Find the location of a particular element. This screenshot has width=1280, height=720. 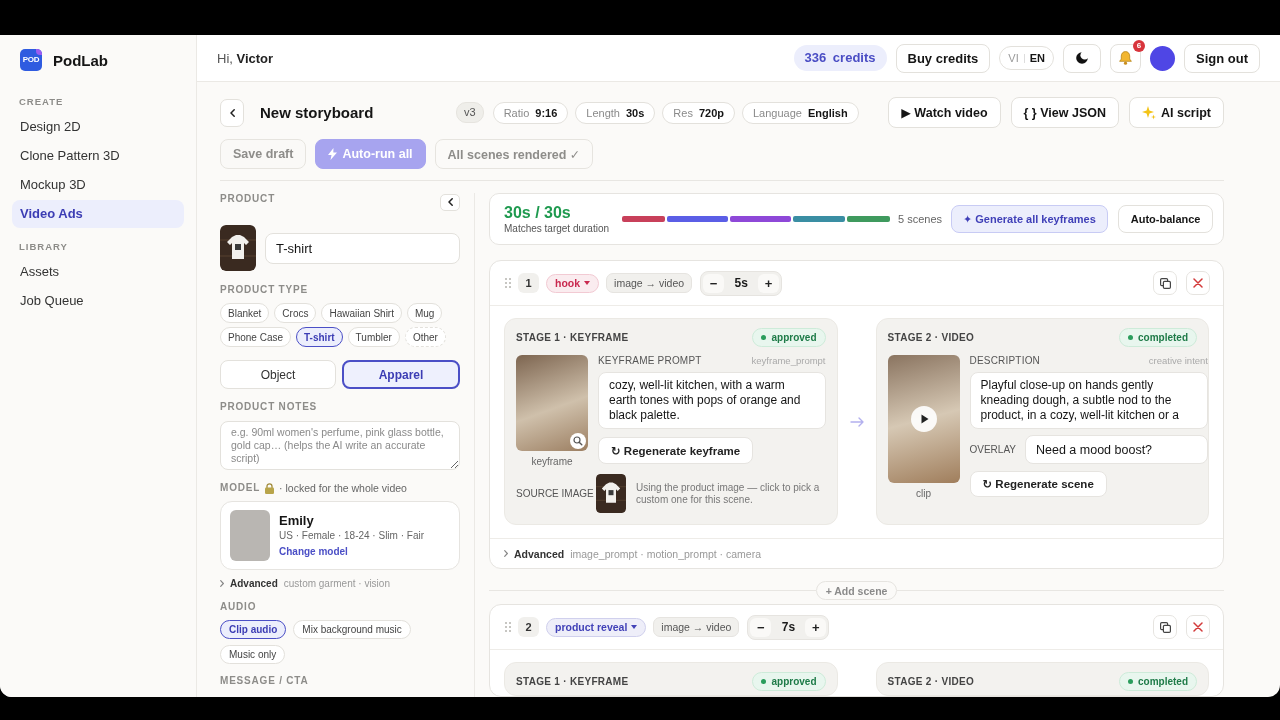

source-thumbnail is located at coordinates (611, 493).